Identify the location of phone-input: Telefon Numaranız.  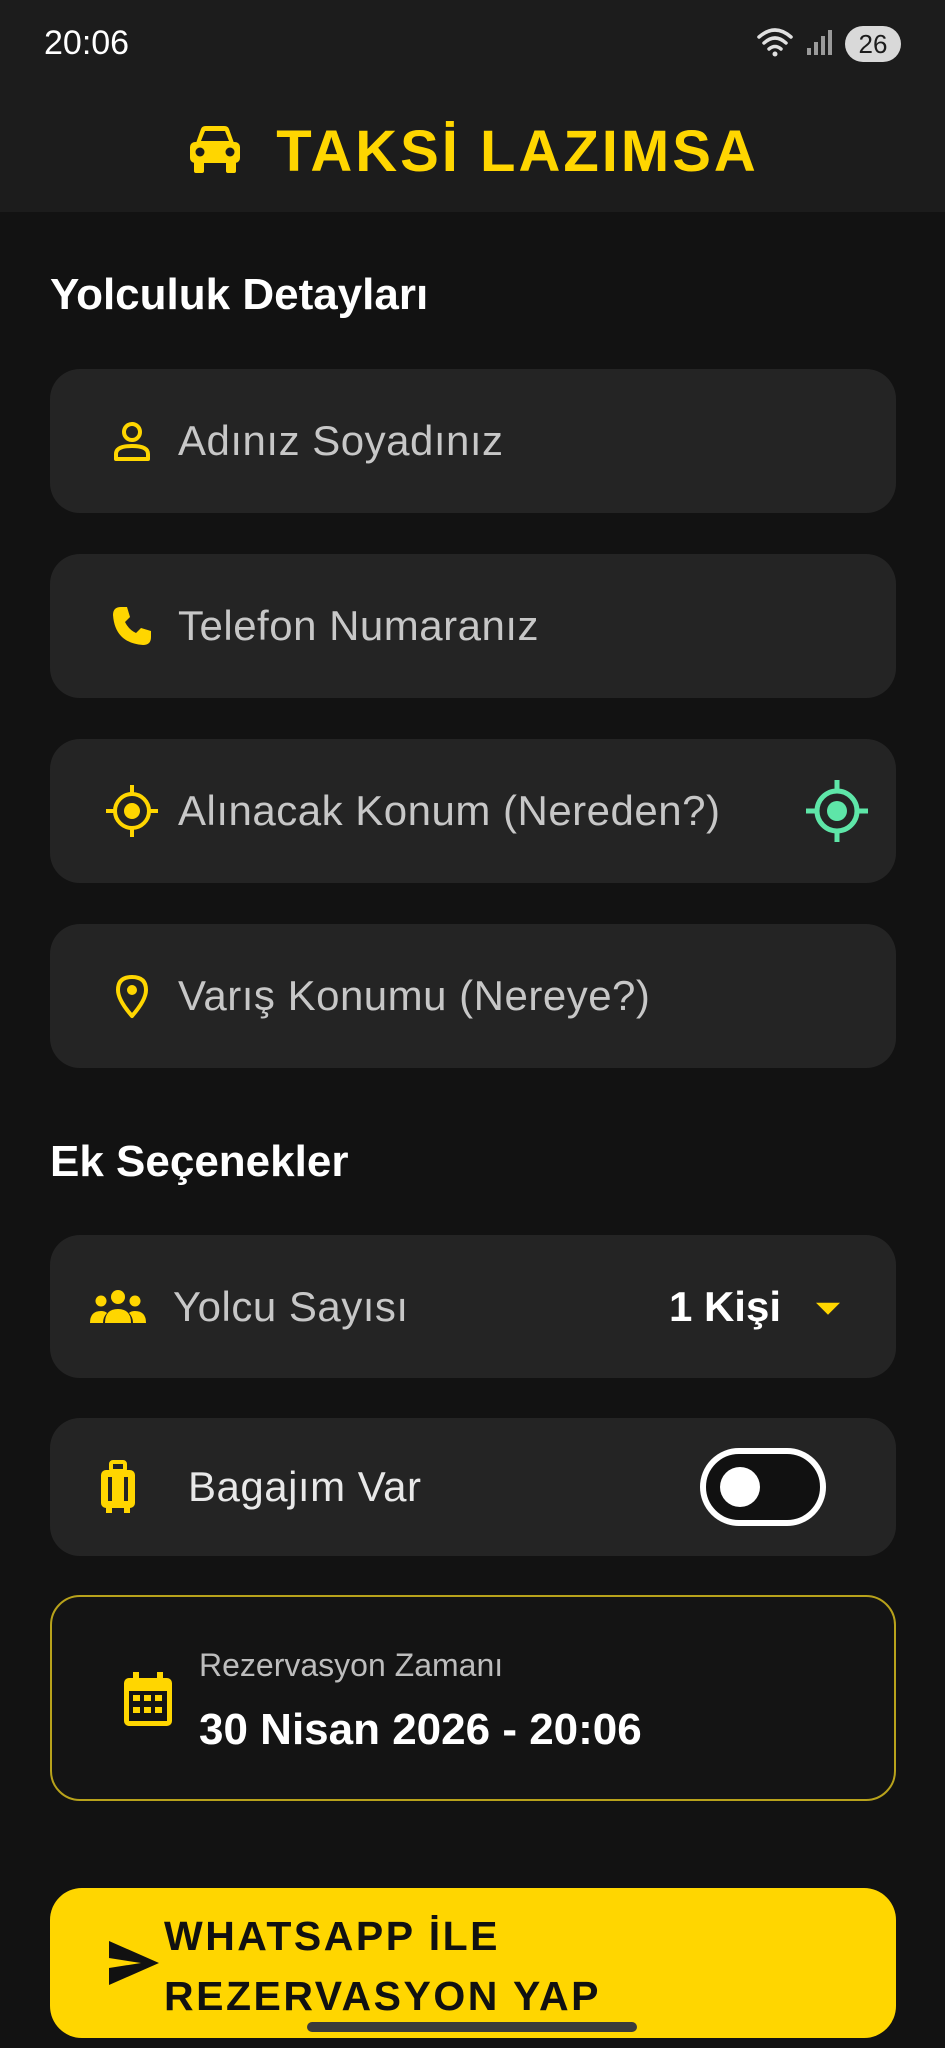
(358, 626).